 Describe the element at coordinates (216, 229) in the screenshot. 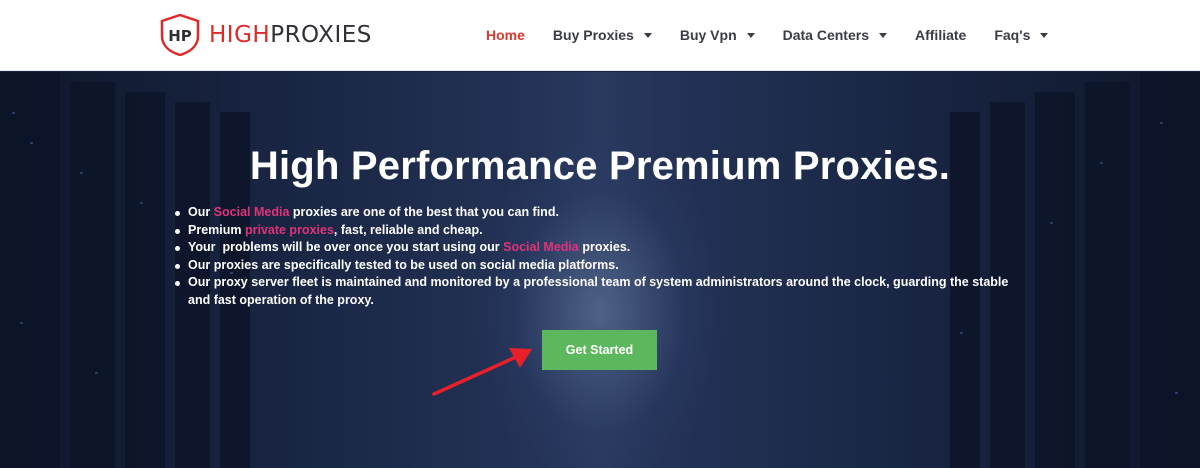

I see `bullet-text: Premium` at that location.